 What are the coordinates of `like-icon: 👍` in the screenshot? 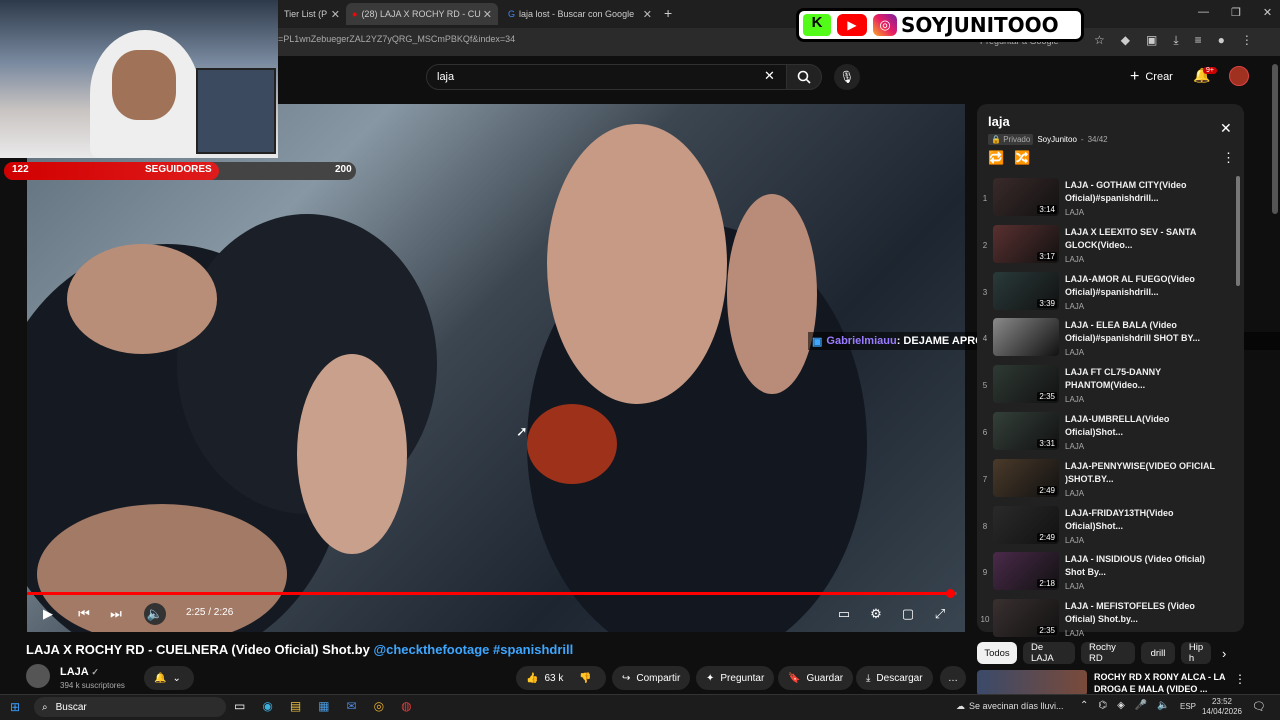 It's located at (532, 678).